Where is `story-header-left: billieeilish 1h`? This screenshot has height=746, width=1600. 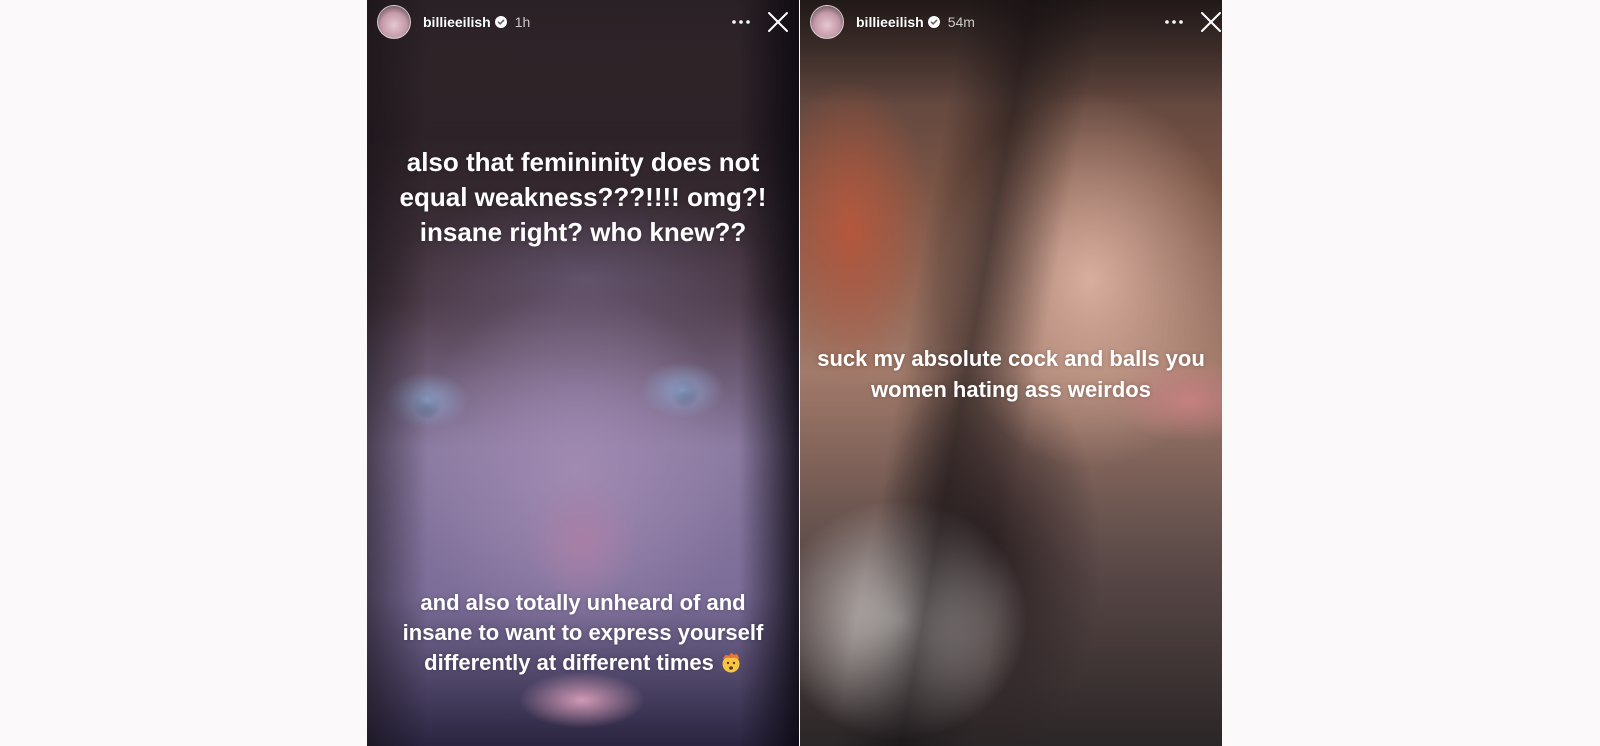 story-header-left: billieeilish 1h is located at coordinates (583, 22).